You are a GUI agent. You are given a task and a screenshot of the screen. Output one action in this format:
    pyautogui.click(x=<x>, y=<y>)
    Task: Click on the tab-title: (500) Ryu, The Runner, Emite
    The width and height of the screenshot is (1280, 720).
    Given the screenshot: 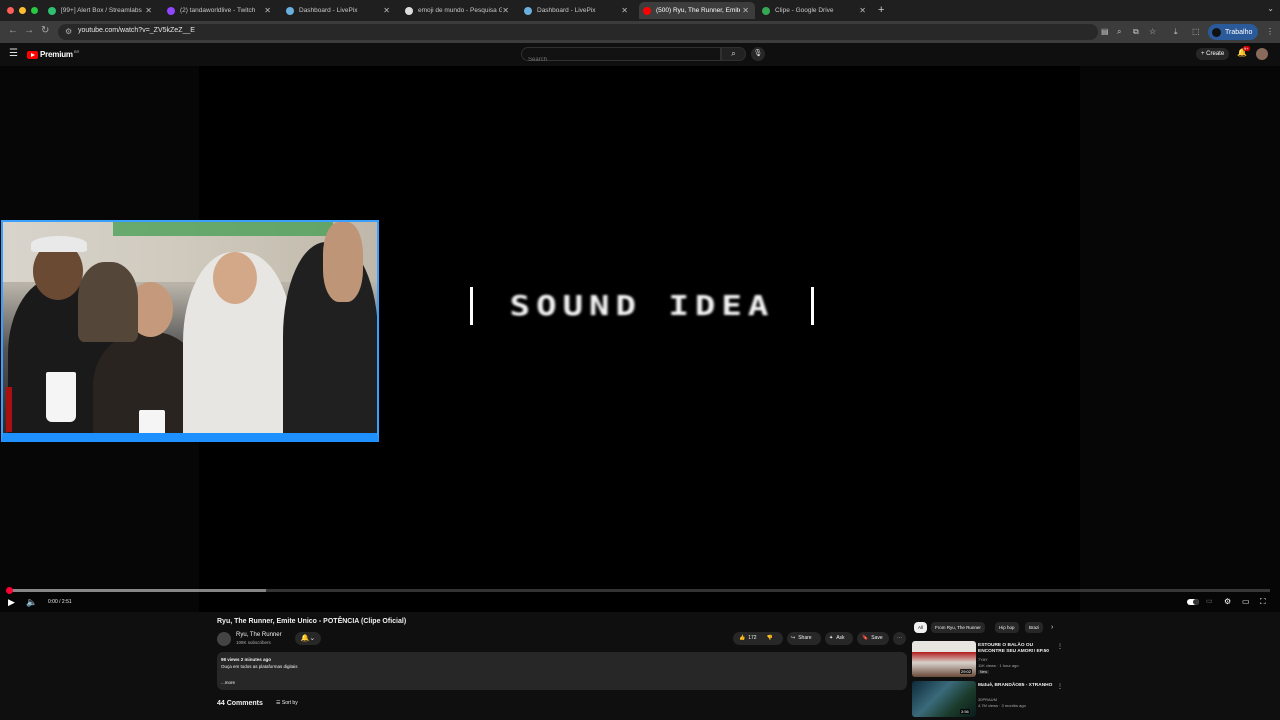 What is the action you would take?
    pyautogui.click(x=698, y=10)
    